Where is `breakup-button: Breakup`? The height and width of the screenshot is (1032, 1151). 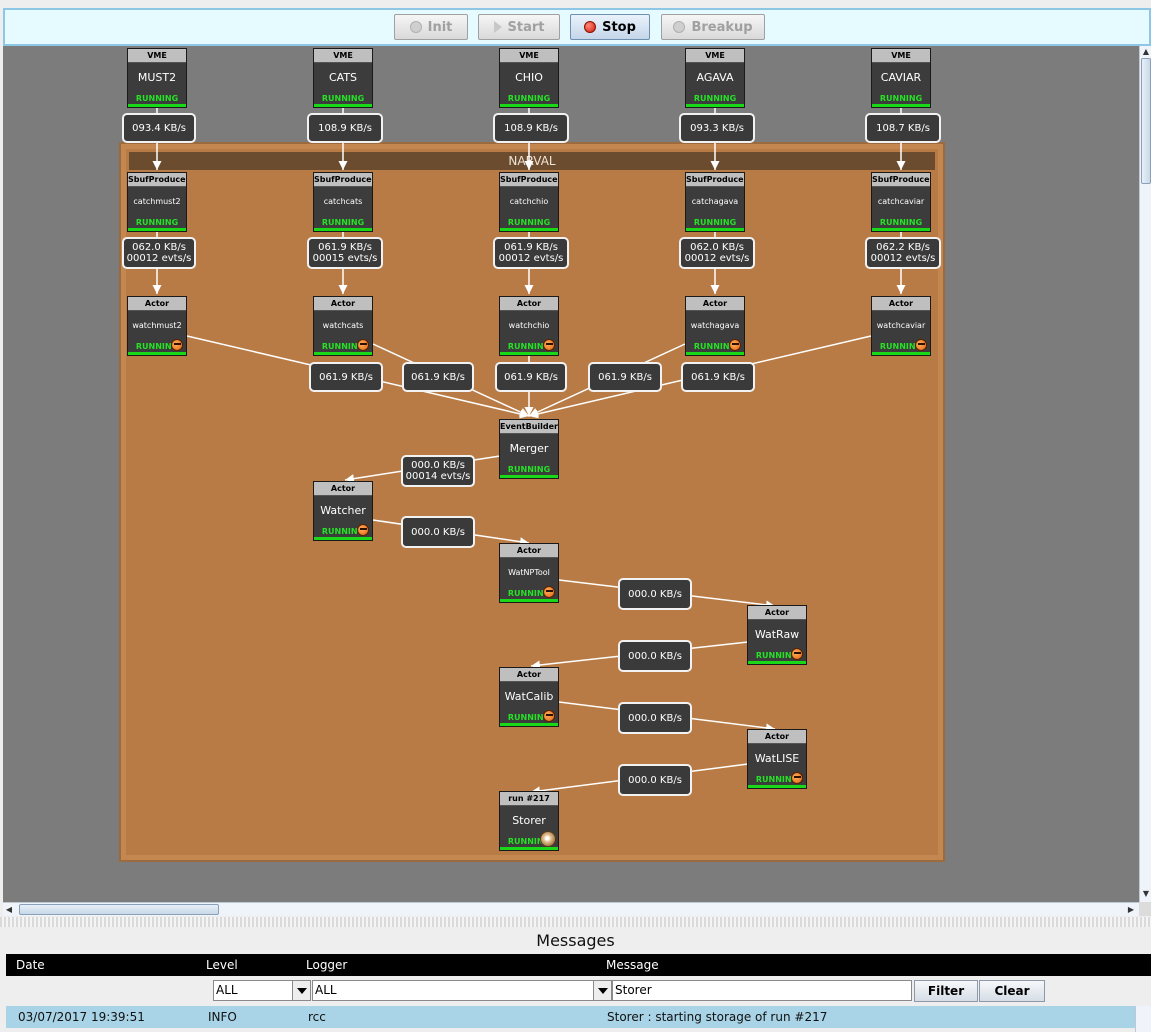
breakup-button: Breakup is located at coordinates (713, 27).